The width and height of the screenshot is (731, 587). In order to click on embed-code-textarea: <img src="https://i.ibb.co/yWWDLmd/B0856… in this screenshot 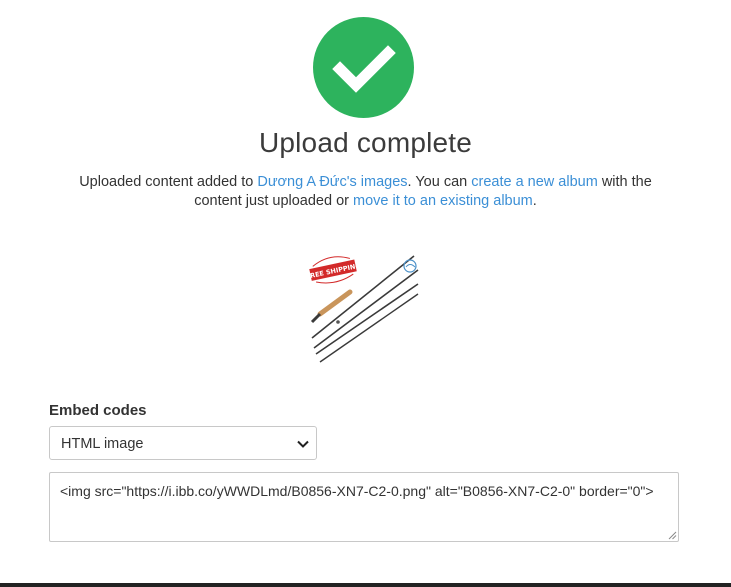, I will do `click(364, 507)`.